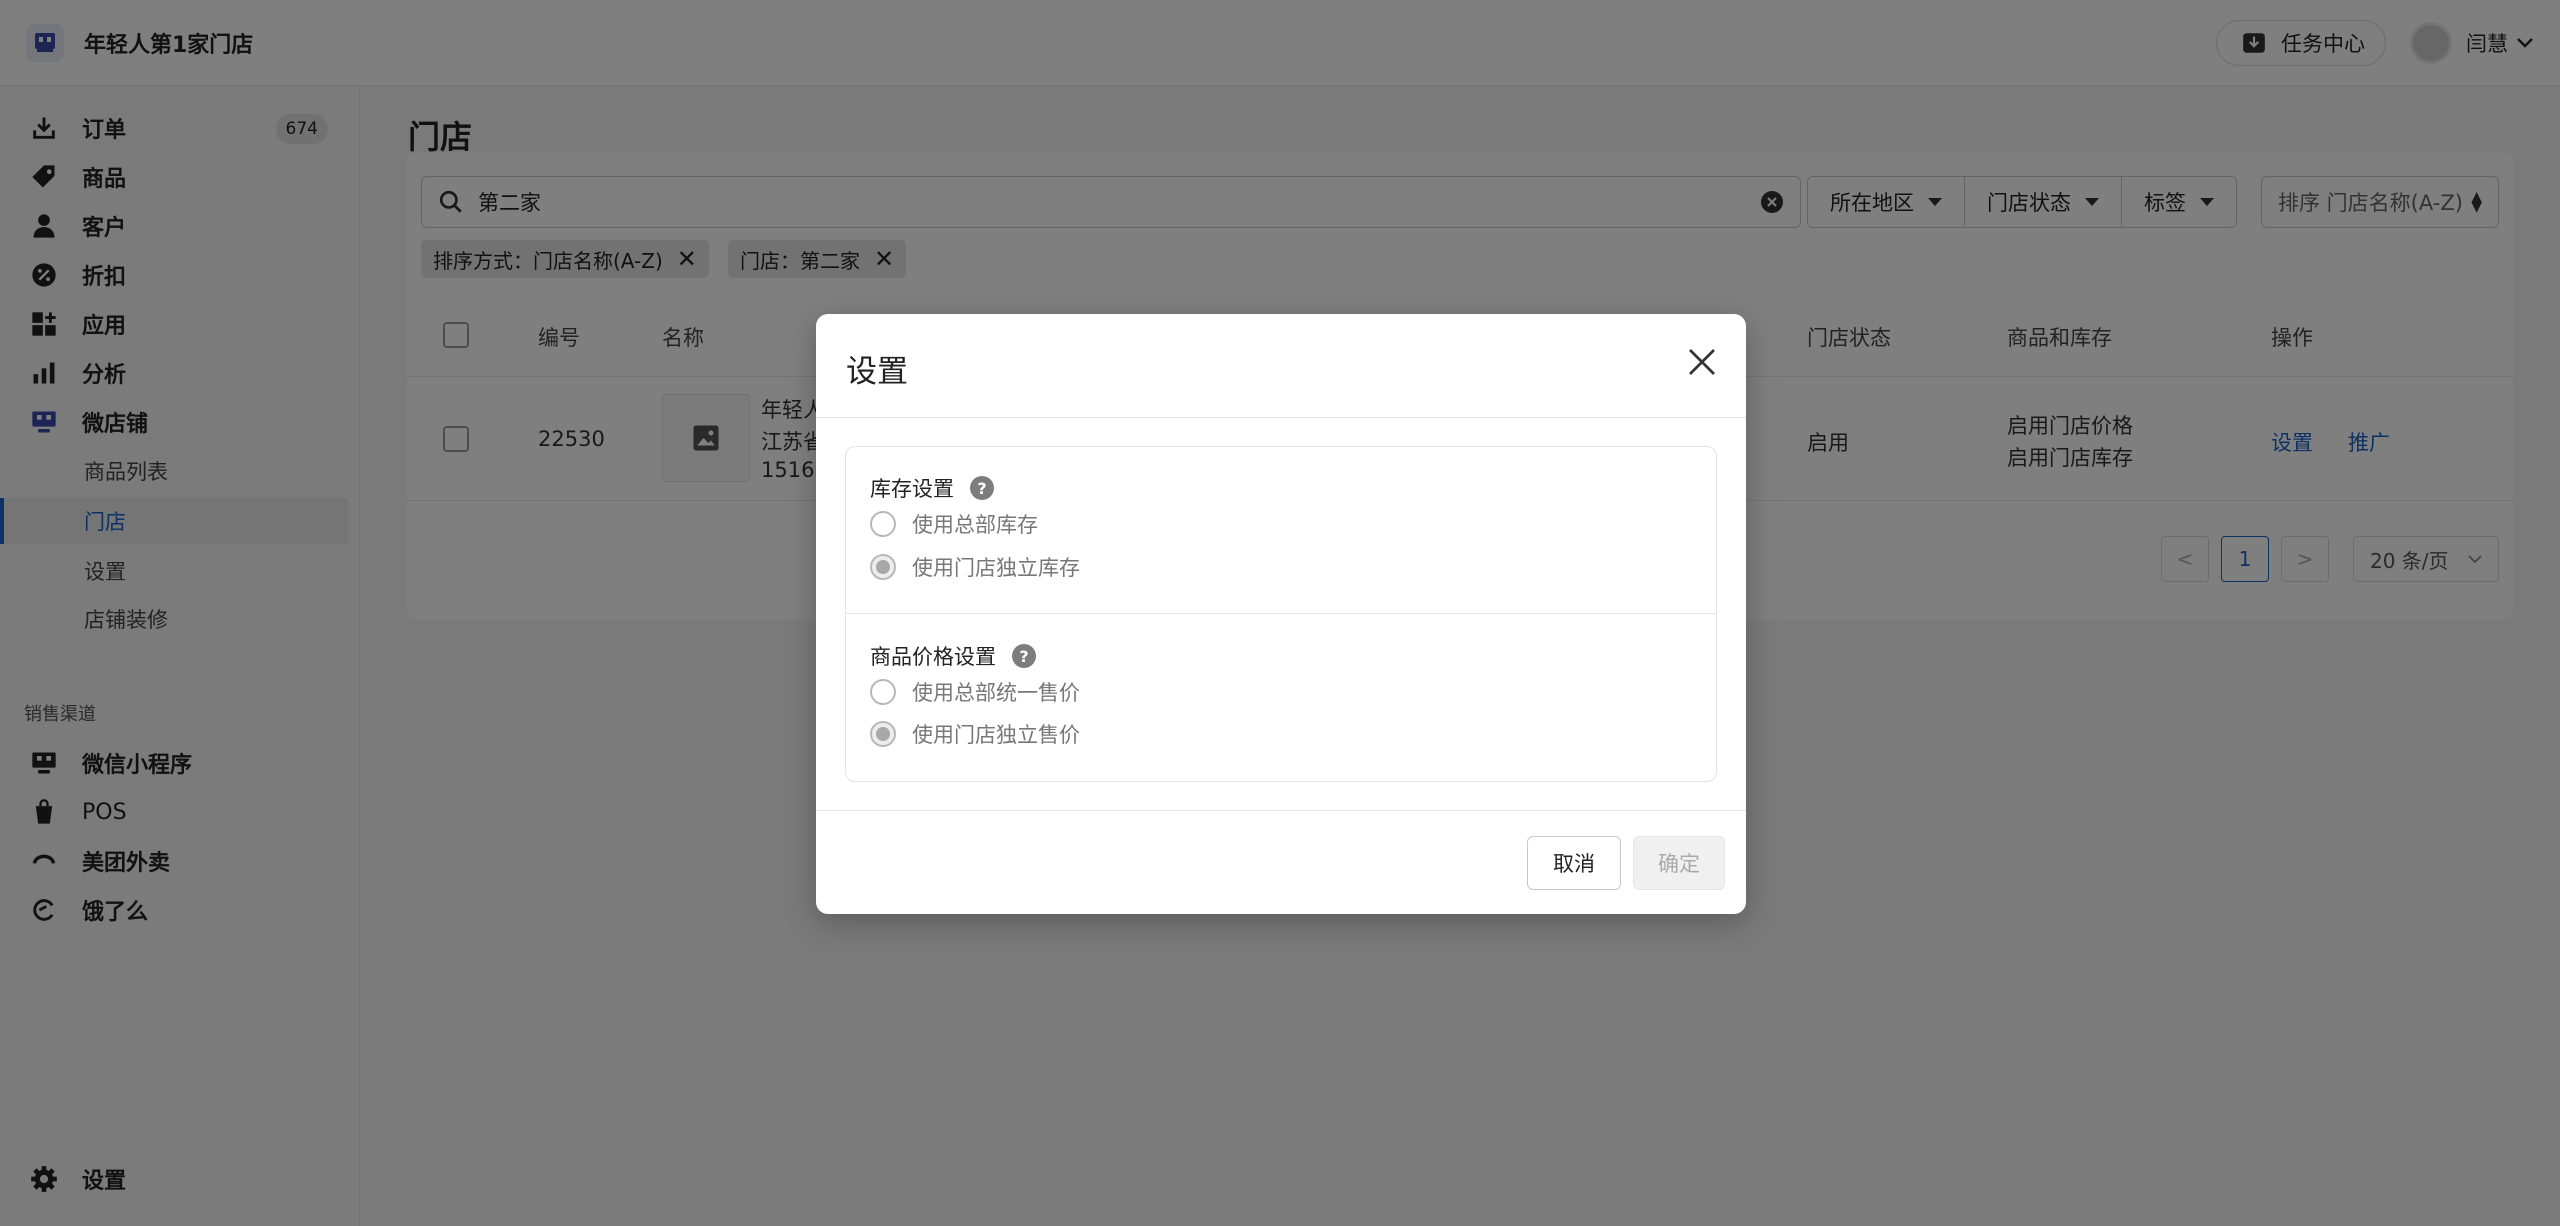 The height and width of the screenshot is (1226, 2560). I want to click on close-icon, so click(1702, 362).